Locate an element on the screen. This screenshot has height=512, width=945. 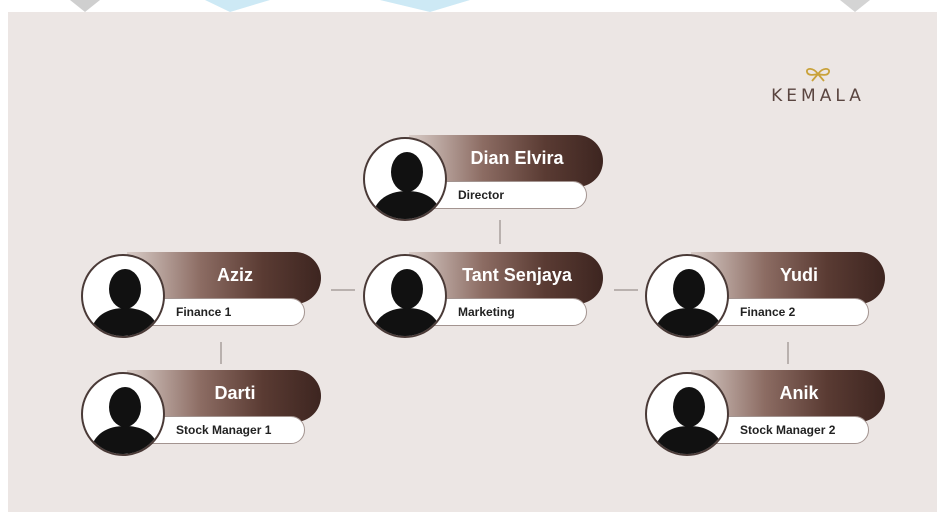
card-director: Dian Elvira Director is located at coordinates (483, 178).